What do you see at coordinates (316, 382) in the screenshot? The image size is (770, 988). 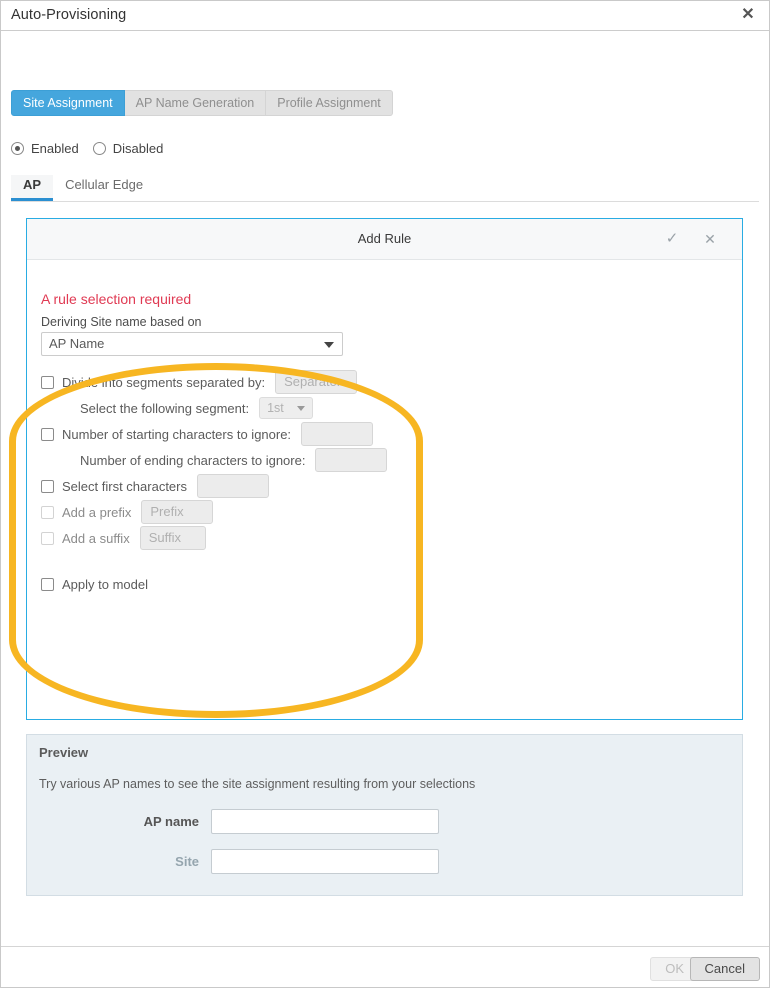 I see `input-divide-into-segments: Separator` at bounding box center [316, 382].